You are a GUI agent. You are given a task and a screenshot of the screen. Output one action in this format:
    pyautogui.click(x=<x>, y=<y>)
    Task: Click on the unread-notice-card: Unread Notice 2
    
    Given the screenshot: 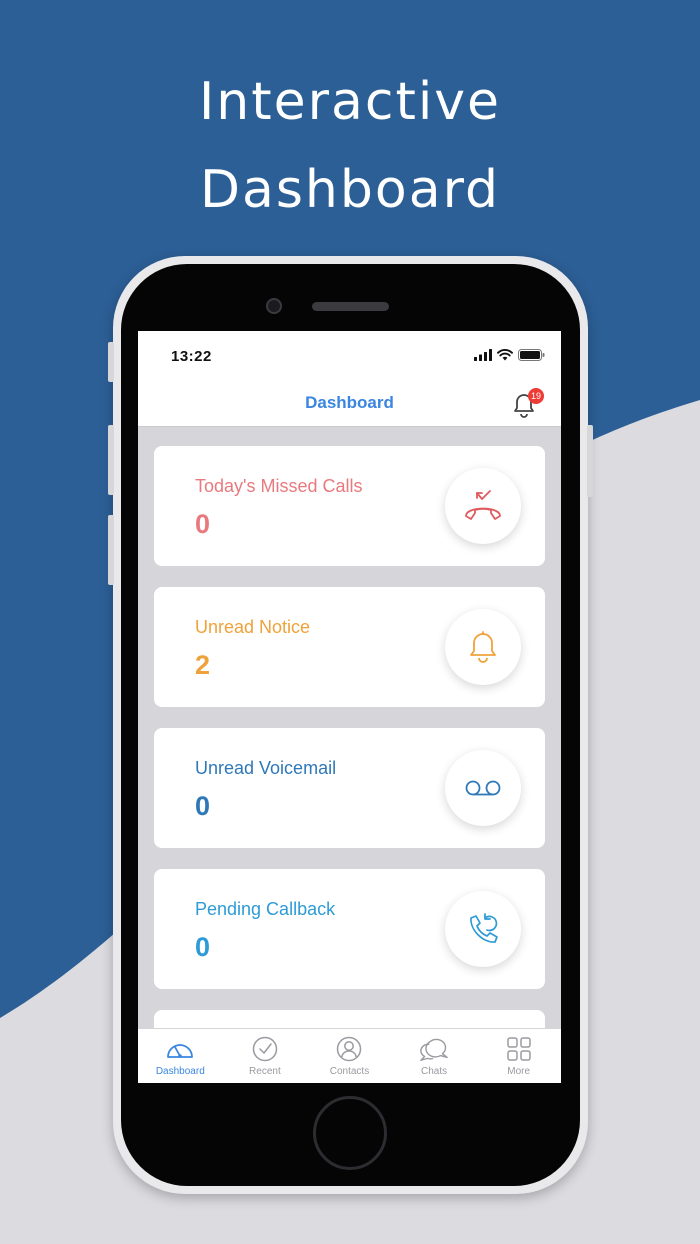 What is the action you would take?
    pyautogui.click(x=349, y=647)
    